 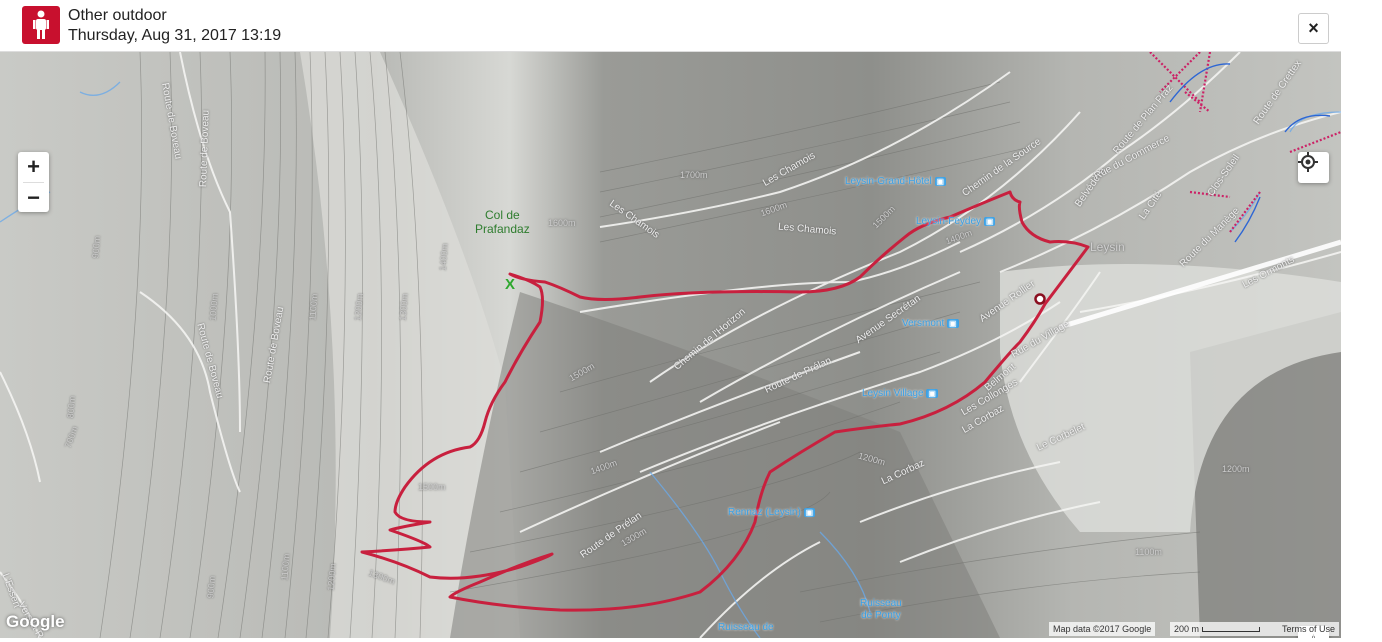 What do you see at coordinates (694, 175) in the screenshot?
I see `elevation-label: 1700m` at bounding box center [694, 175].